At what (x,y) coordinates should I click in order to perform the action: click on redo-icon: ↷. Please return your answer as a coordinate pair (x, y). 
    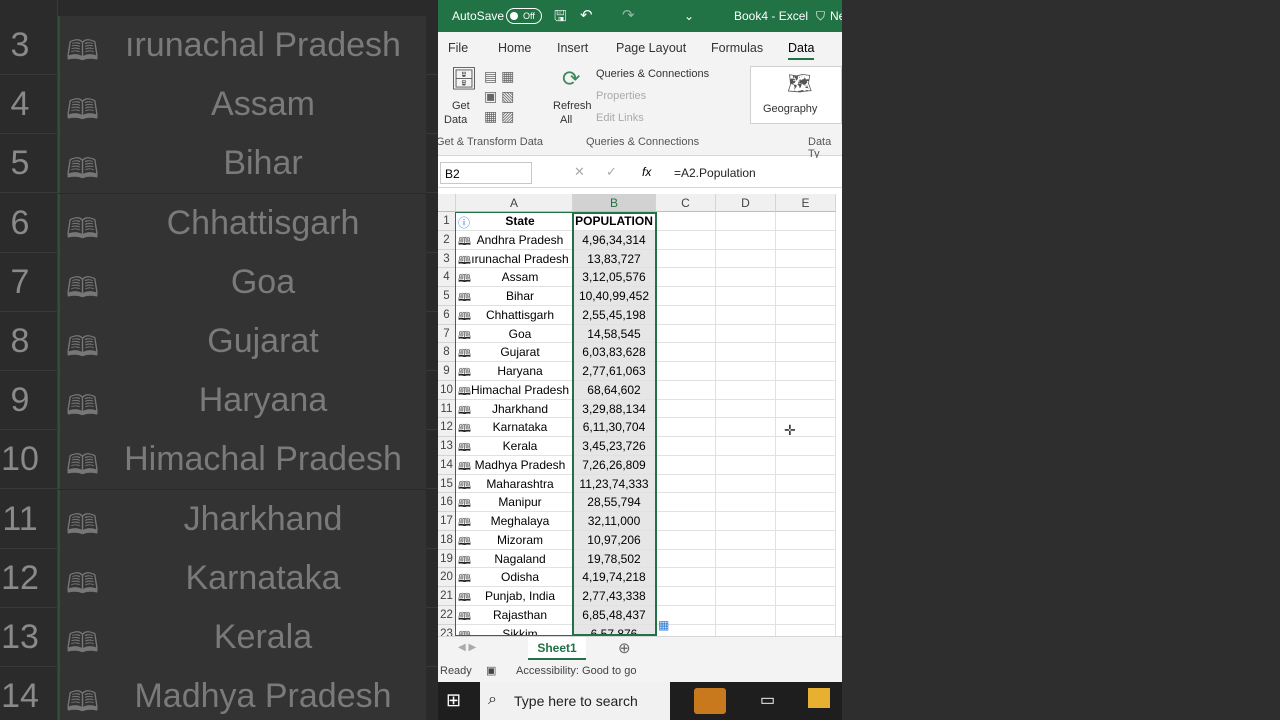
    Looking at the image, I should click on (628, 15).